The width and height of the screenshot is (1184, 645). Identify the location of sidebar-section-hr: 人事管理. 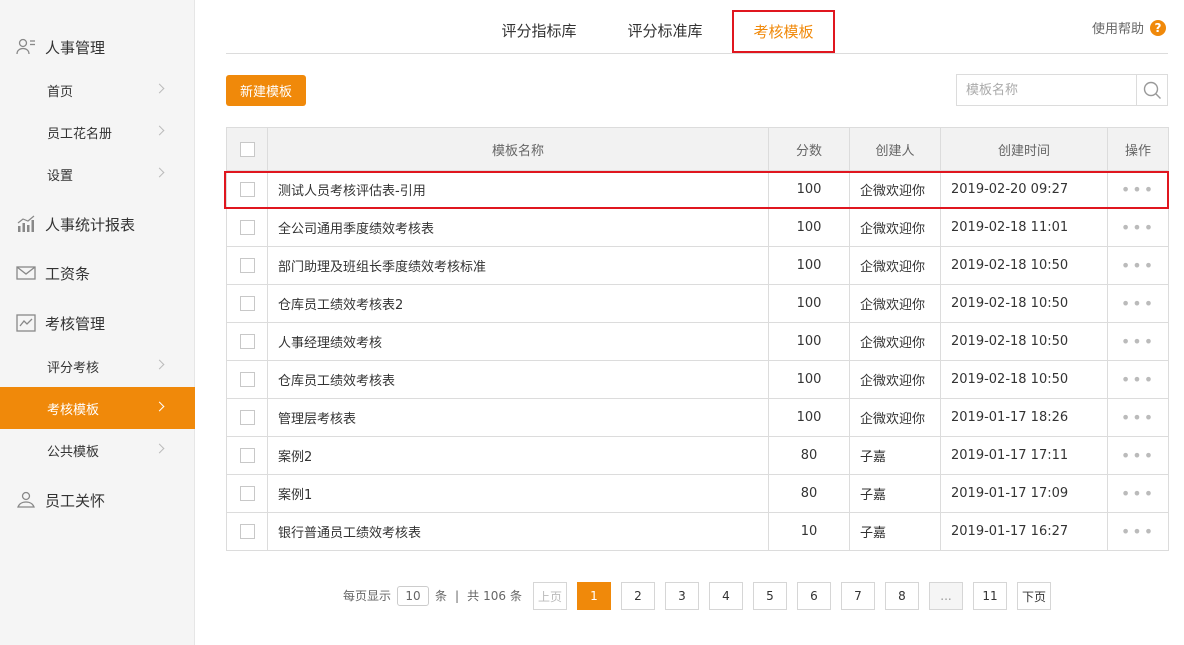
(97, 47).